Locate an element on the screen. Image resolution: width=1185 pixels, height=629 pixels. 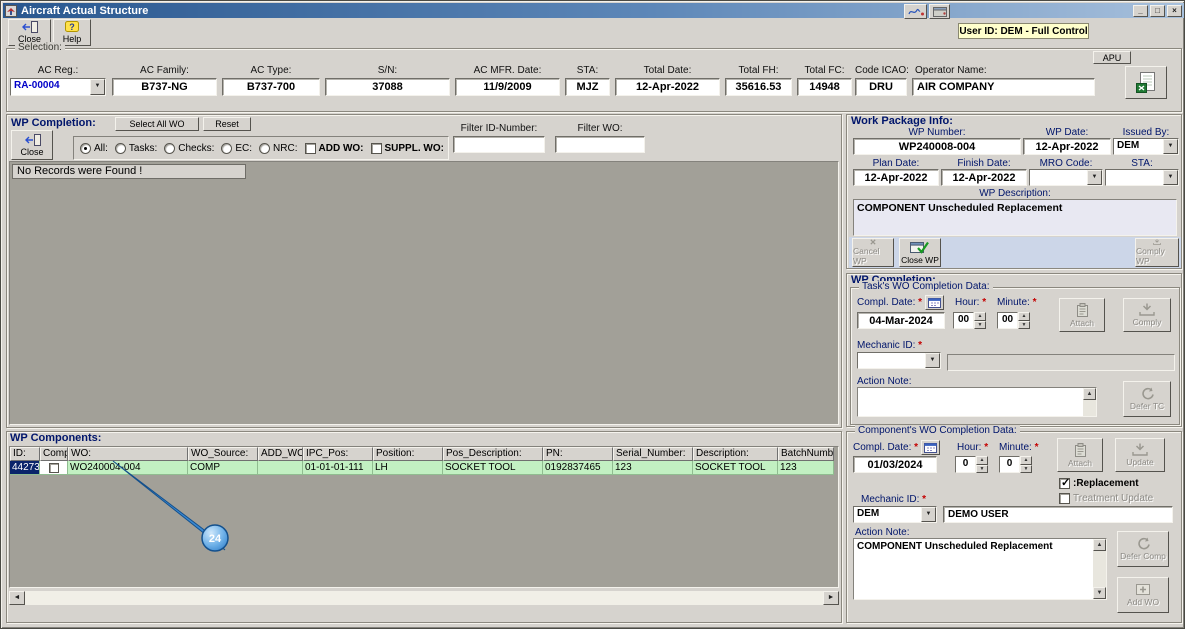
treatment-update-checkbox: Treatment Update is located at coordinates (1106, 498).